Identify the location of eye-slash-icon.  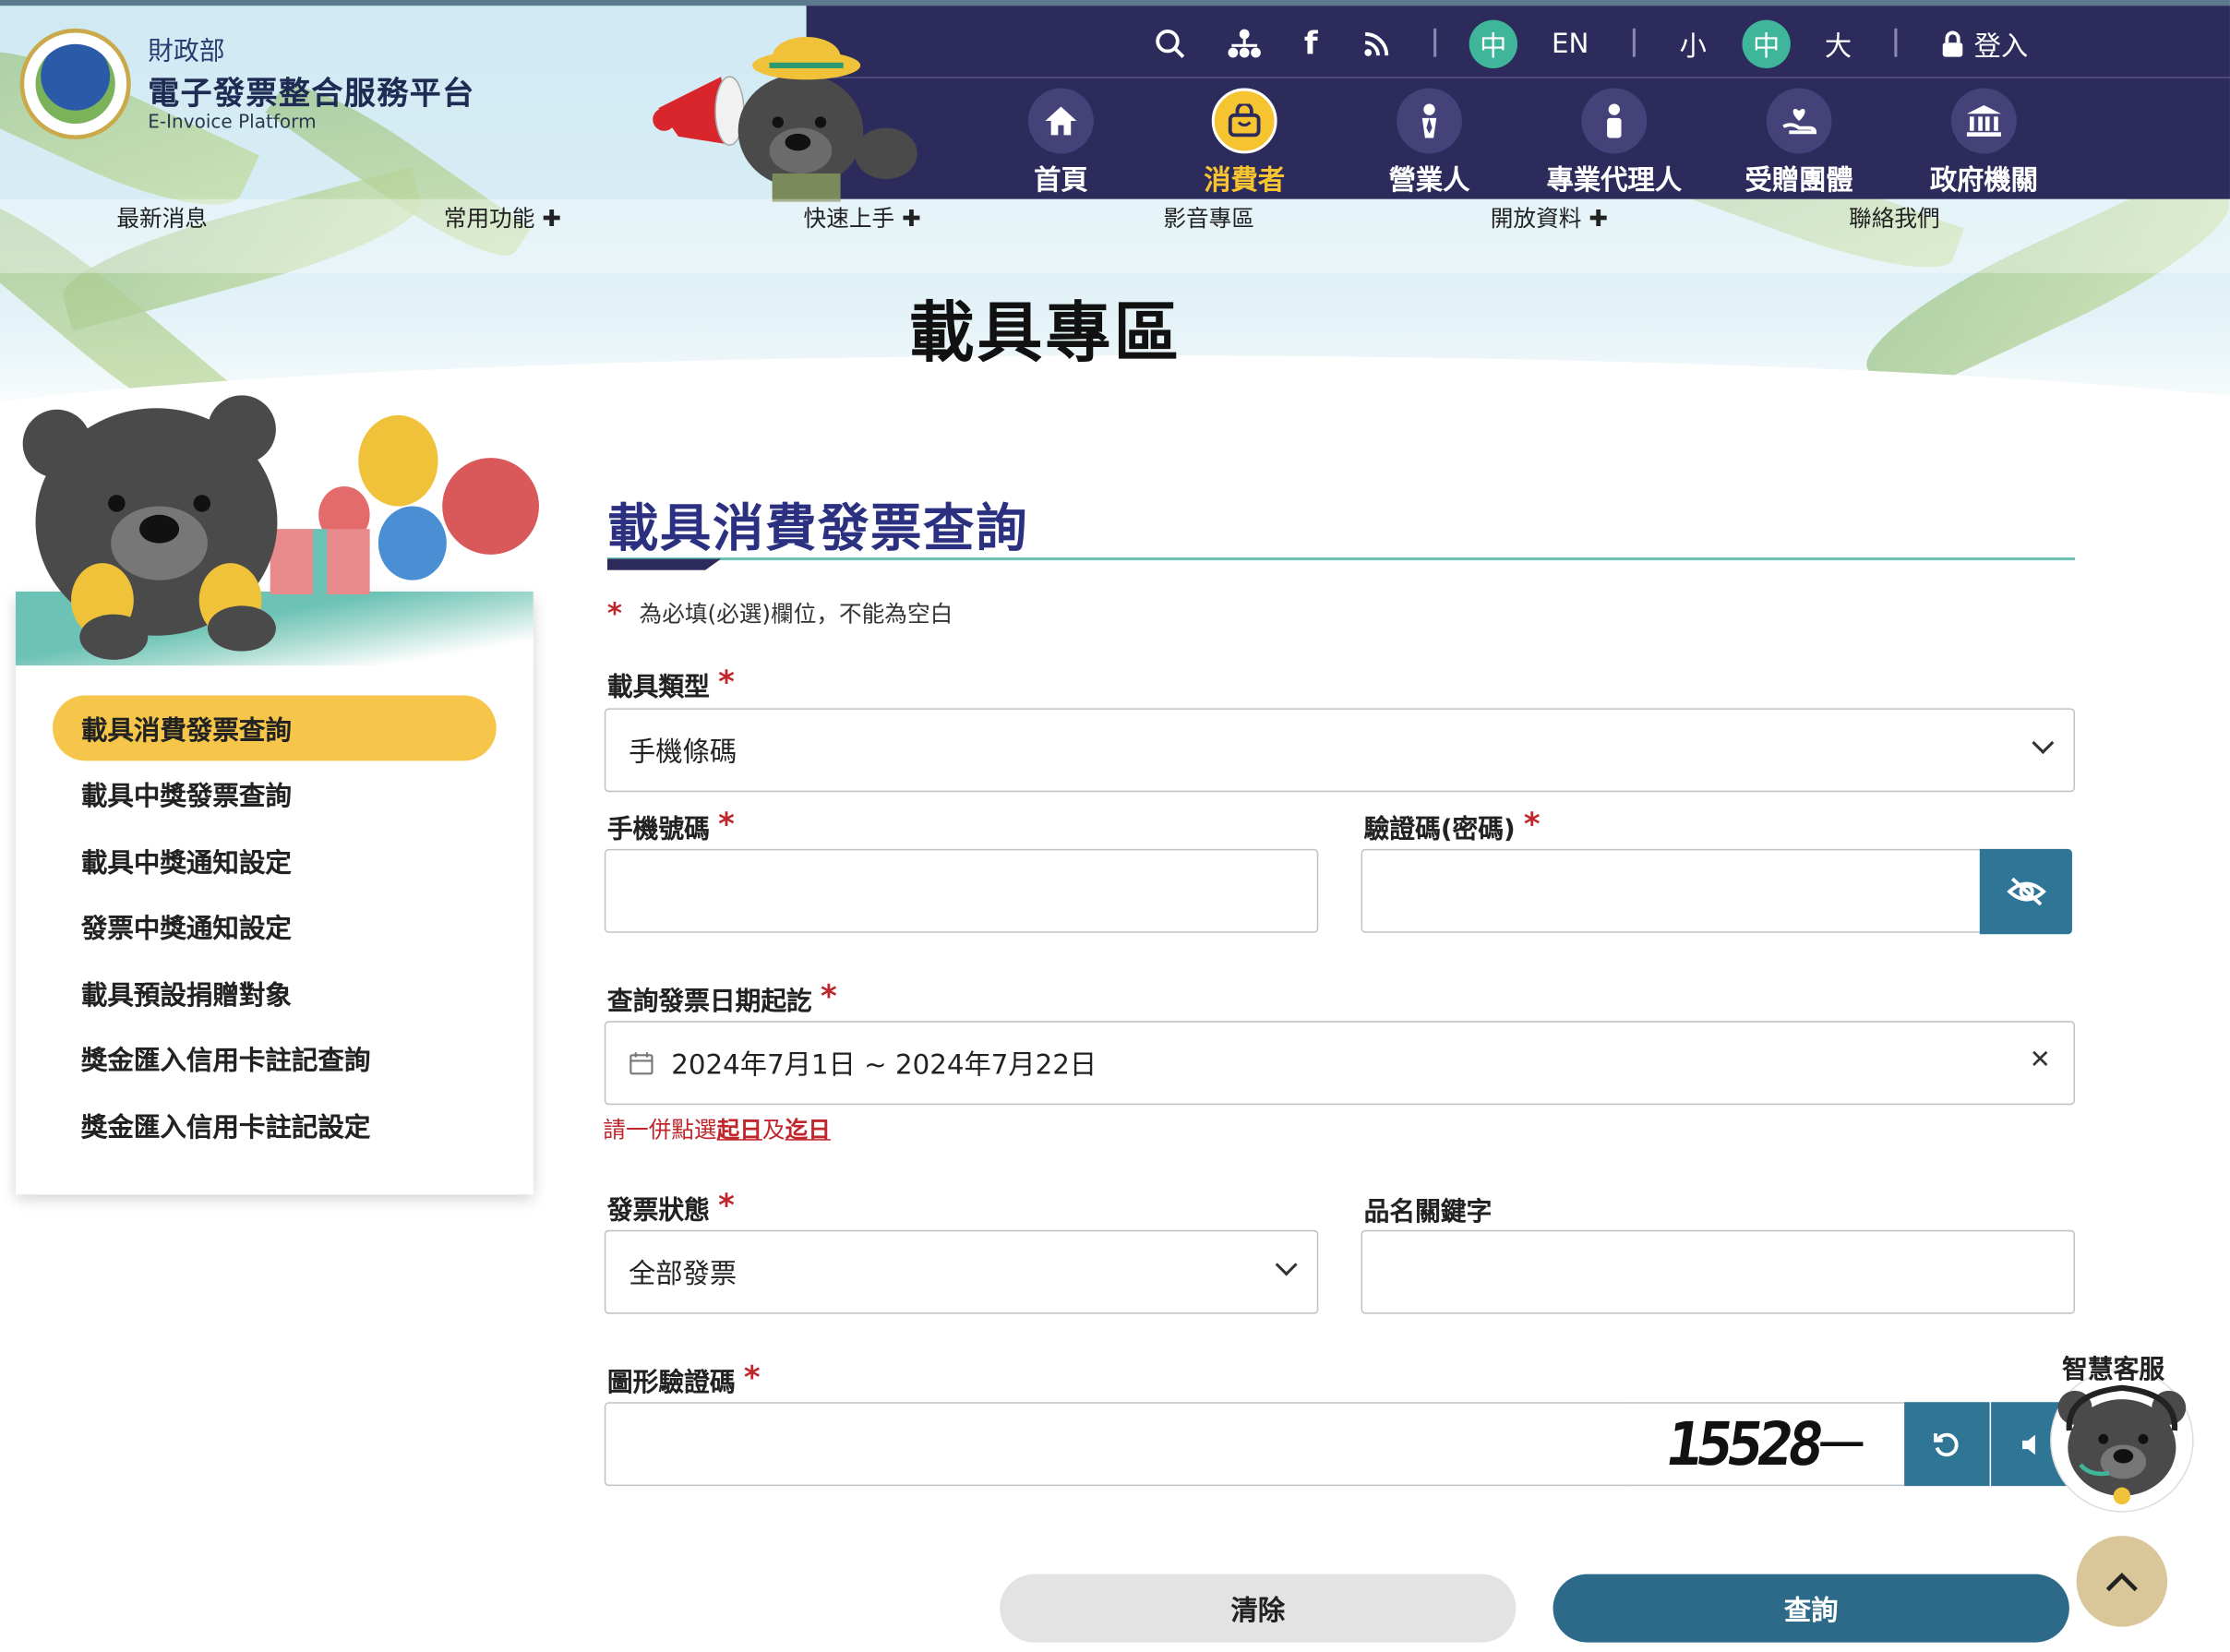
(2026, 892).